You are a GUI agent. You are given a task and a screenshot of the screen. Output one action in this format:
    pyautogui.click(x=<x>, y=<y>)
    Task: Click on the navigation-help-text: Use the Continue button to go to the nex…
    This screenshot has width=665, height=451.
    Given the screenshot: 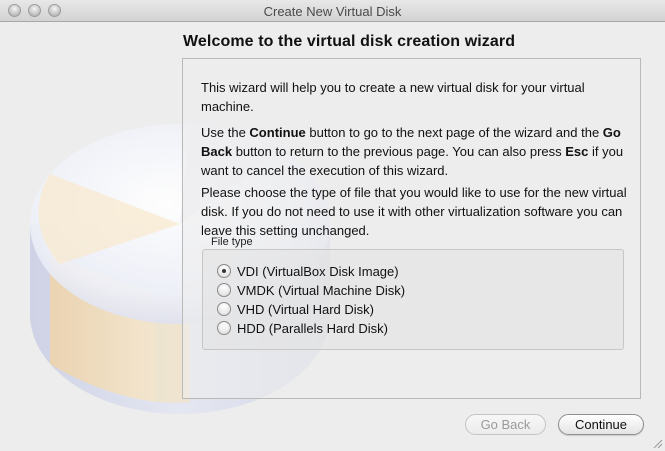 What is the action you would take?
    pyautogui.click(x=412, y=151)
    